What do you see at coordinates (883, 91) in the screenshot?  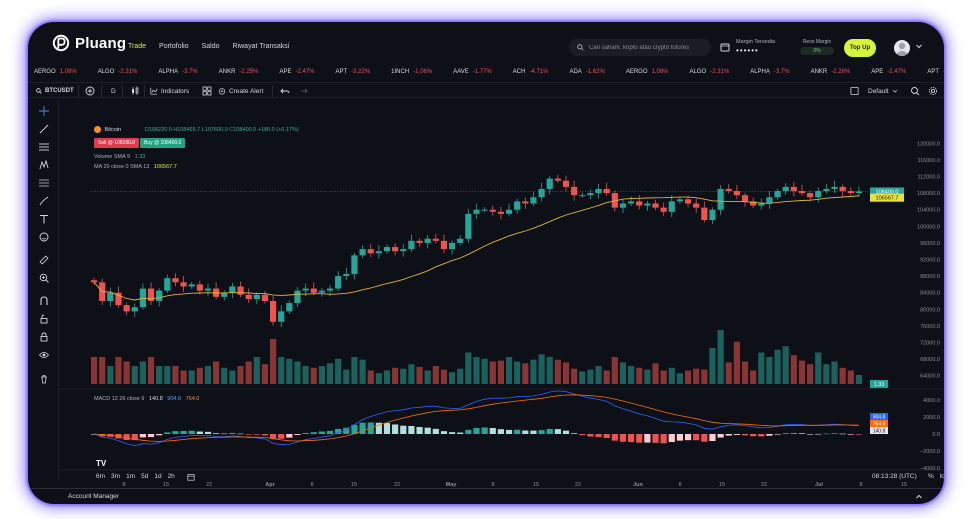 I see `layout-selector: Default` at bounding box center [883, 91].